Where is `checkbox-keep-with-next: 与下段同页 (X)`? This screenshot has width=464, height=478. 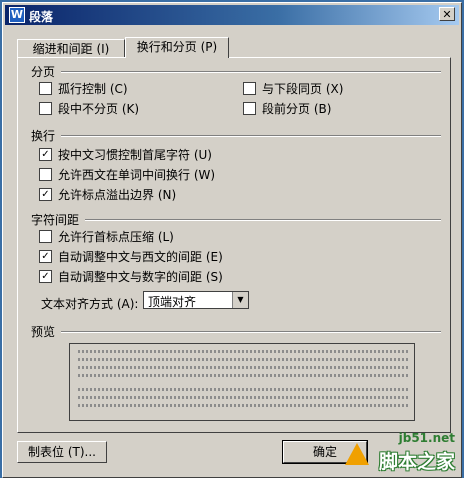
checkbox-keep-with-next: 与下段同页 (X) is located at coordinates (293, 89).